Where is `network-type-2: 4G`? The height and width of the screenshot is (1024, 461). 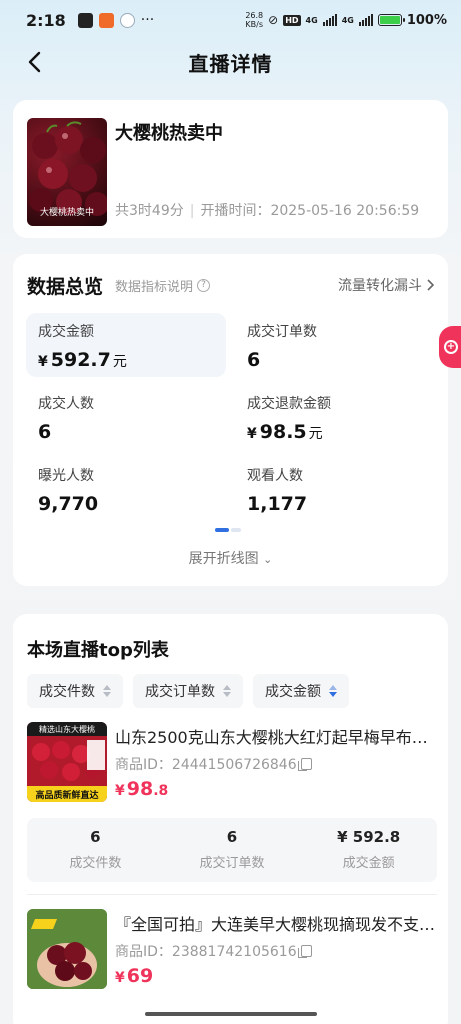
network-type-2: 4G is located at coordinates (347, 20).